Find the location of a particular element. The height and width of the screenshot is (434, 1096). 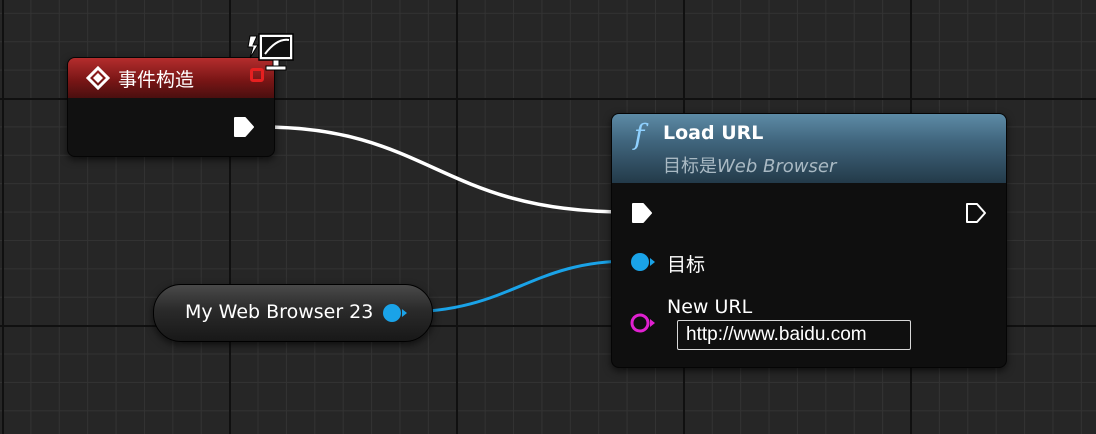

new-url-pin-label: New URL is located at coordinates (710, 307).